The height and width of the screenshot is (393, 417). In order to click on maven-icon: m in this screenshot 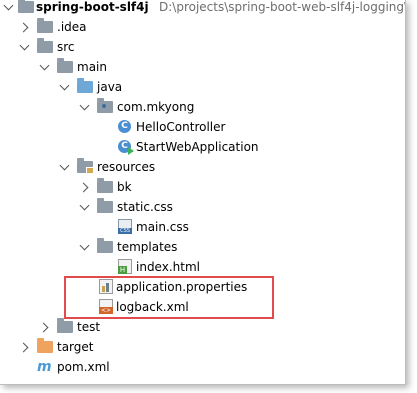, I will do `click(44, 367)`.